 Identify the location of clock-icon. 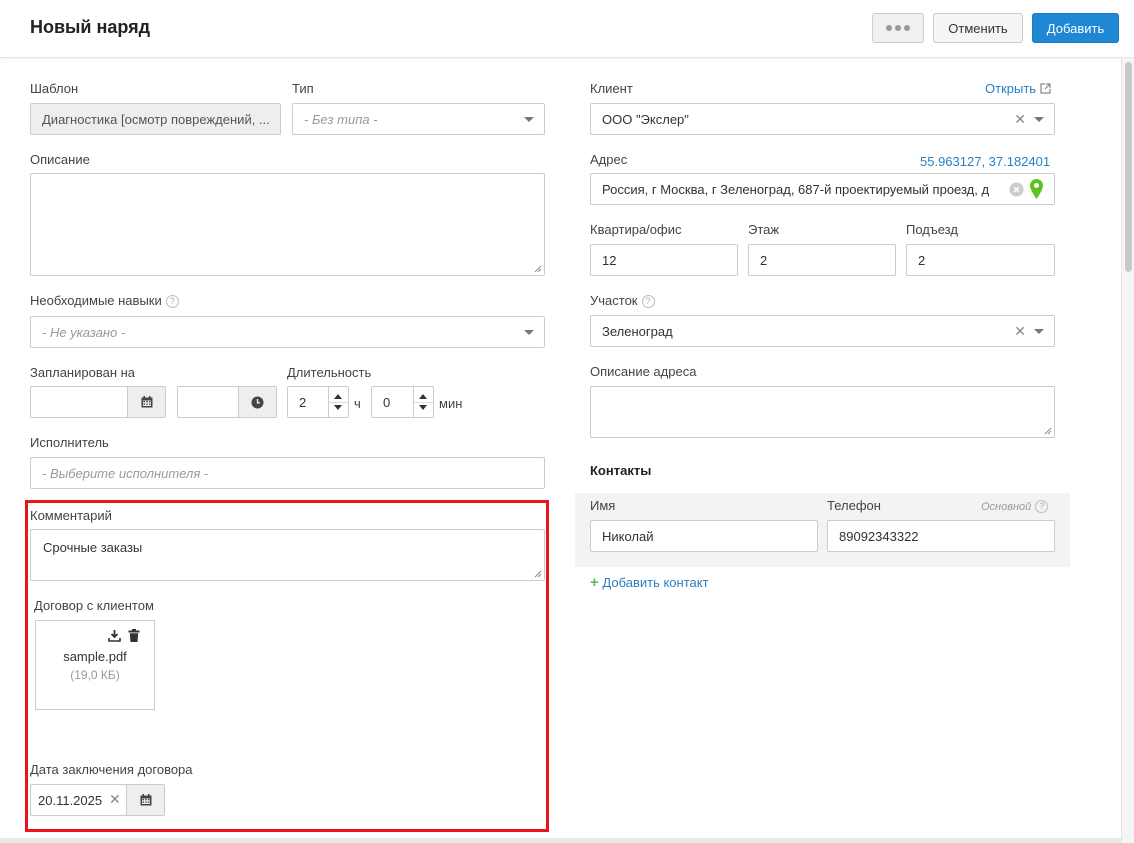
(257, 402).